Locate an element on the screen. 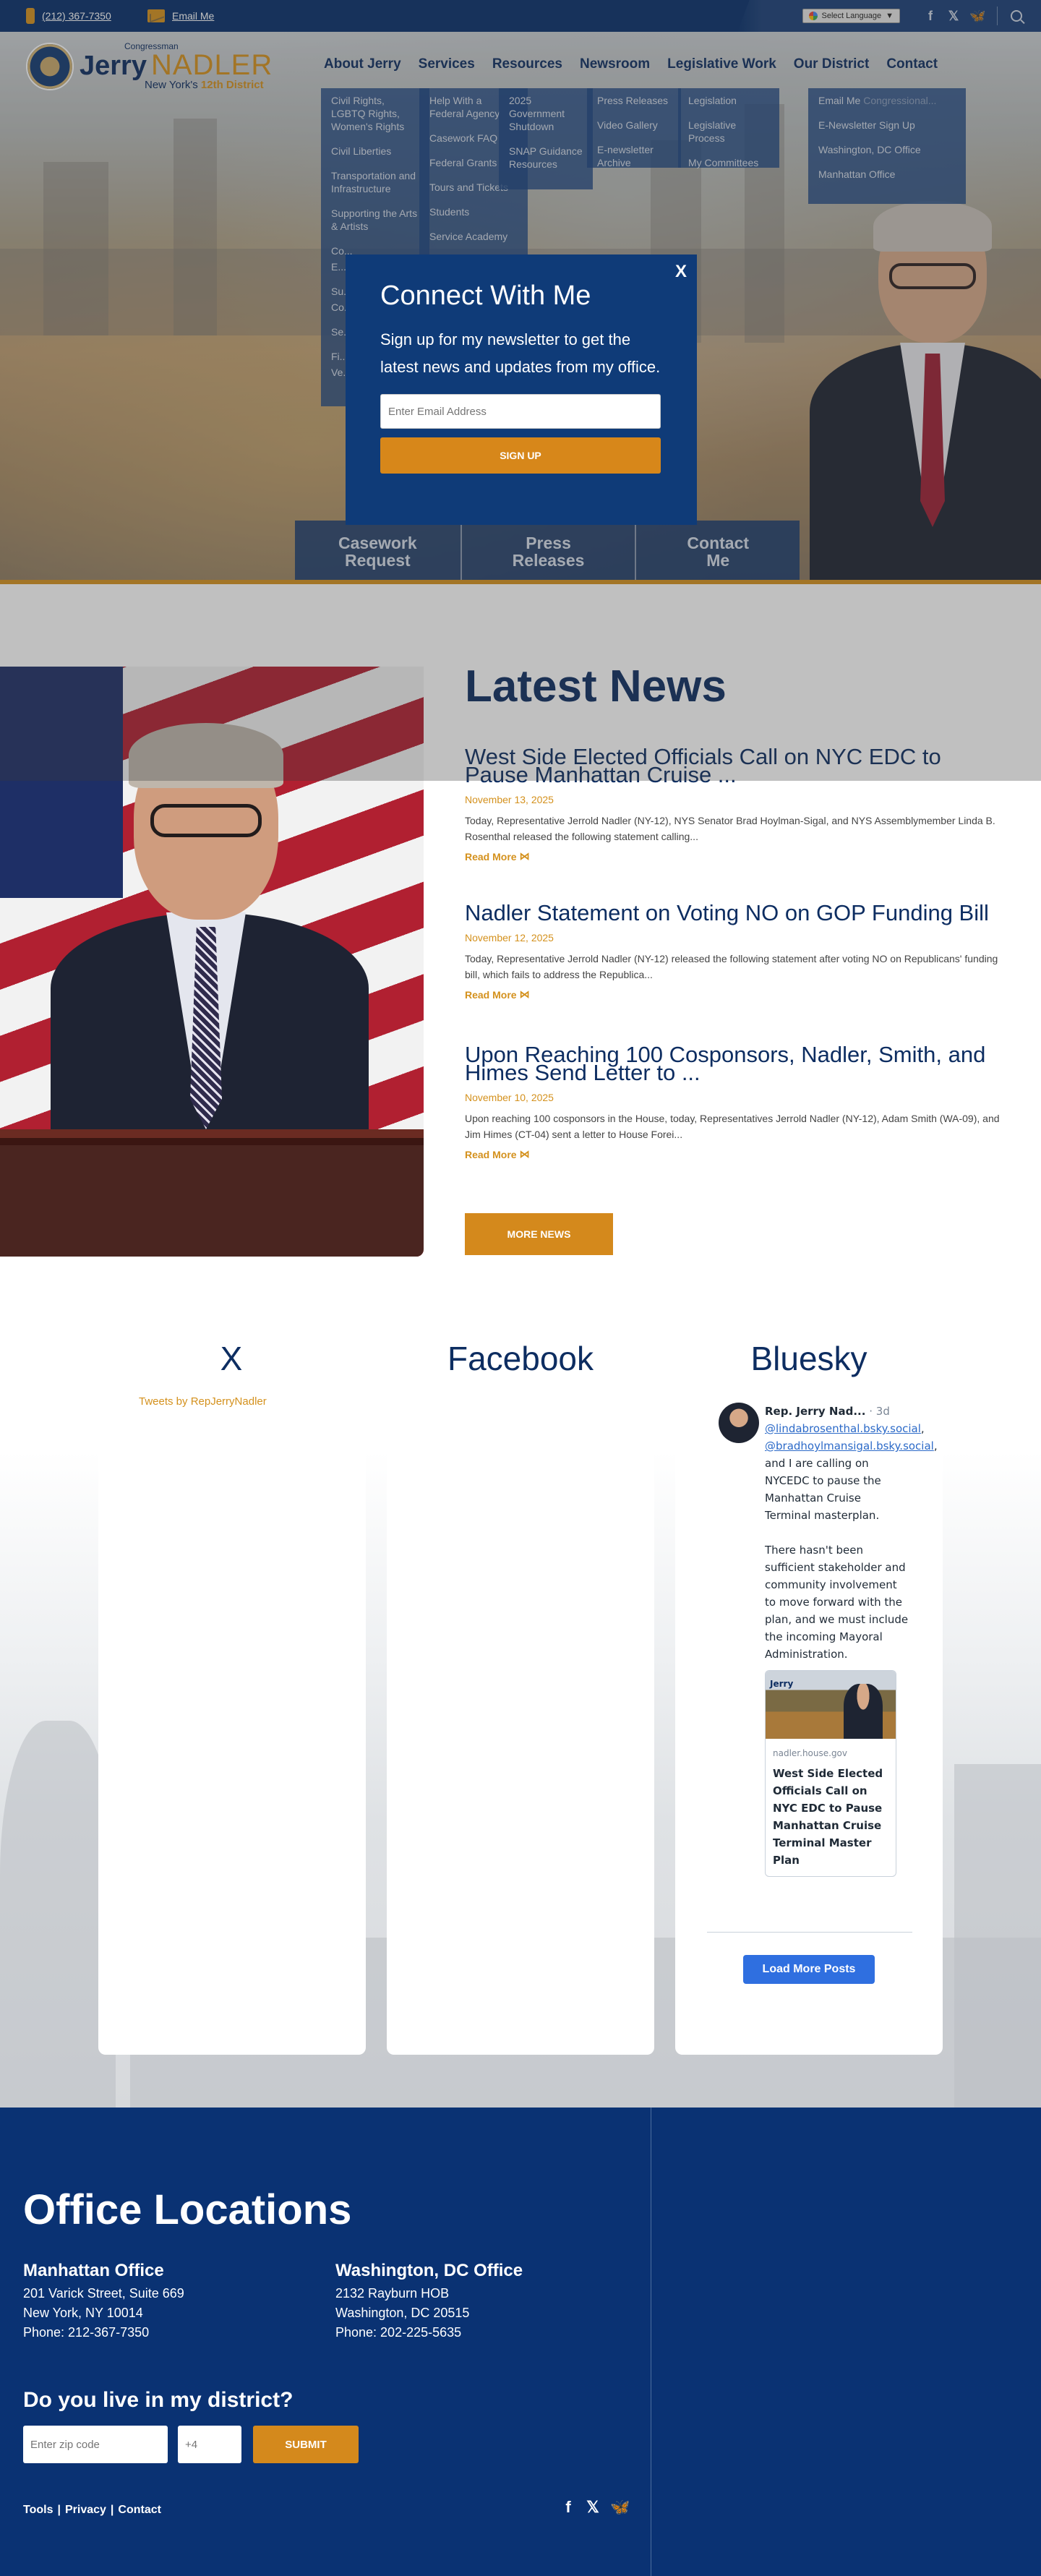 This screenshot has height=2576, width=1041. nav-resources: Resources is located at coordinates (527, 64).